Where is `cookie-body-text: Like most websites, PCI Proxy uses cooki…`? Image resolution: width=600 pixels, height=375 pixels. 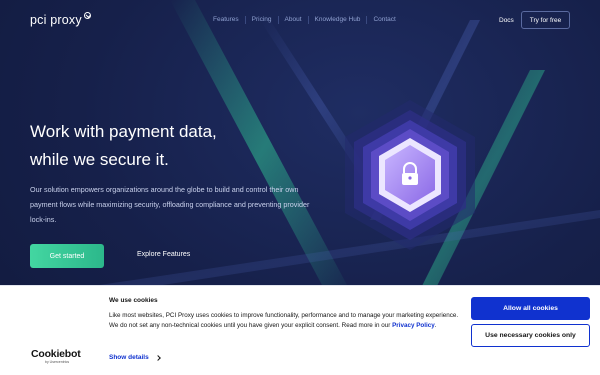
cookie-body-text: Like most websites, PCI Proxy uses cooki… is located at coordinates (284, 320).